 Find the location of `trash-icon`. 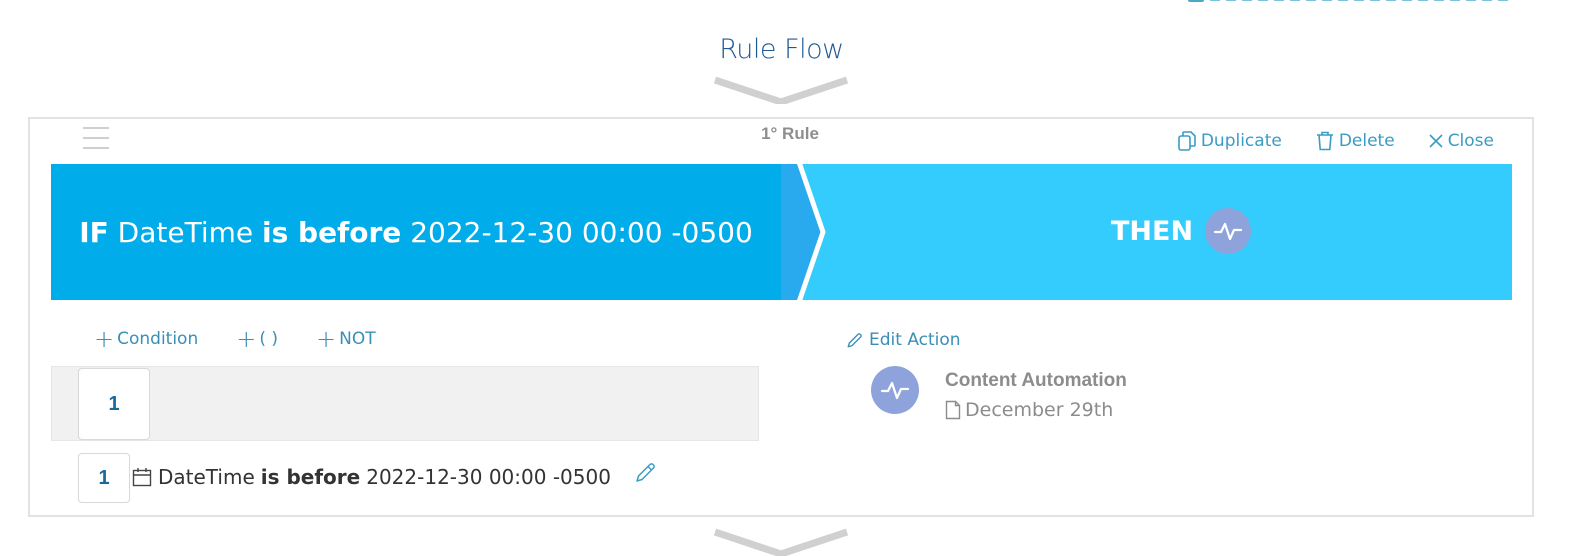

trash-icon is located at coordinates (1324, 141).